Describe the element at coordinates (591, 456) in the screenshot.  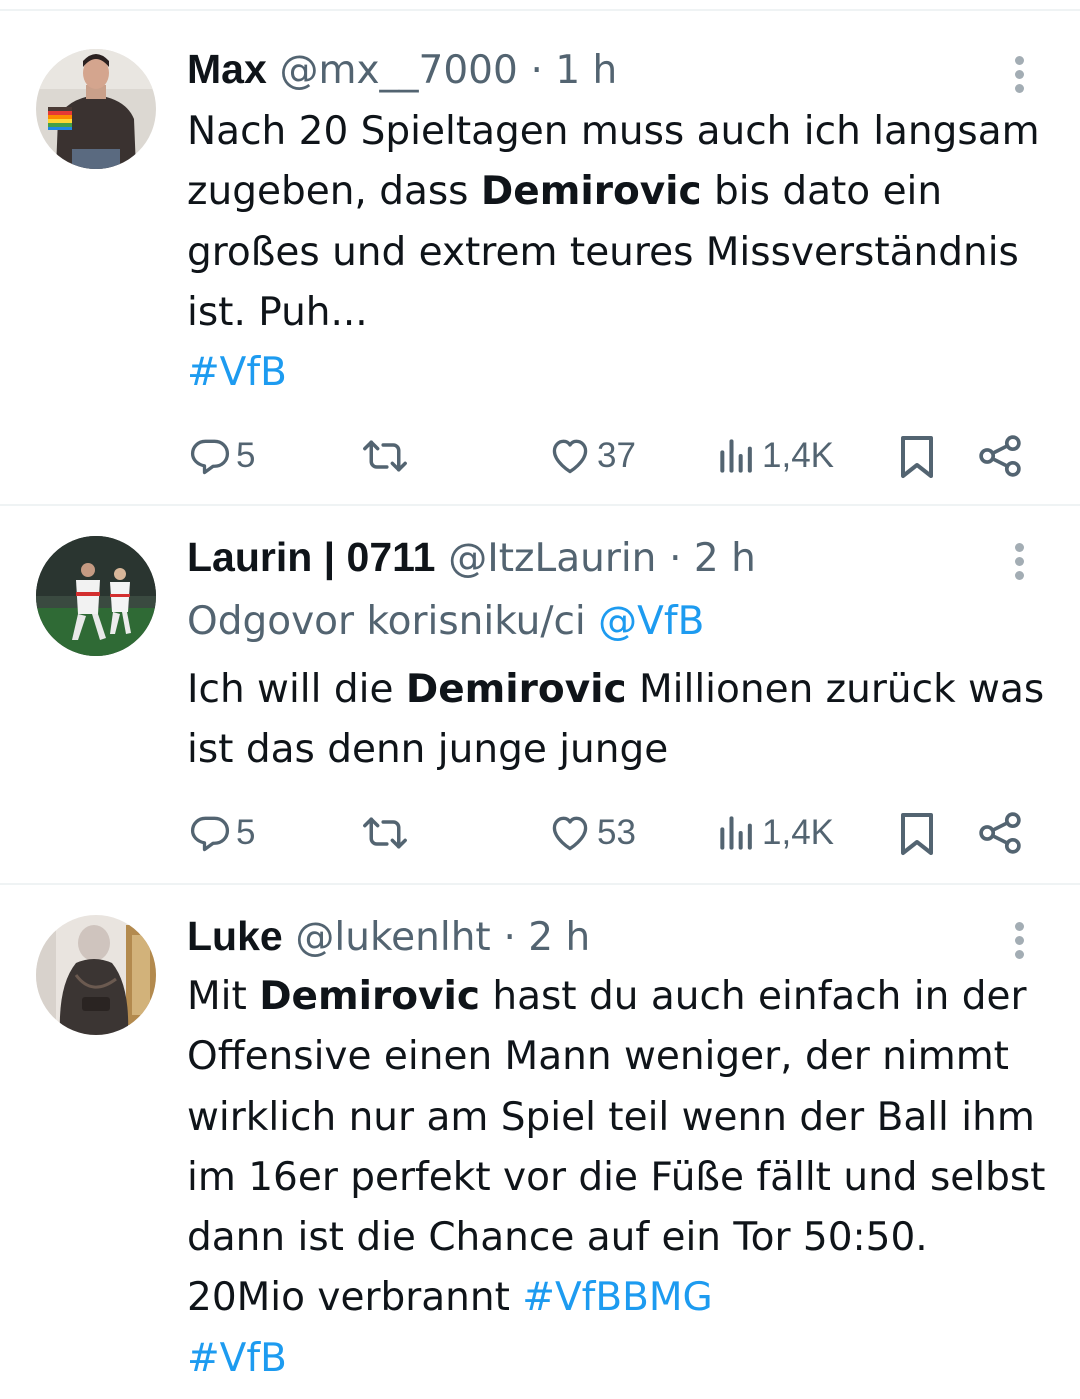
I see `like-button: 37` at that location.